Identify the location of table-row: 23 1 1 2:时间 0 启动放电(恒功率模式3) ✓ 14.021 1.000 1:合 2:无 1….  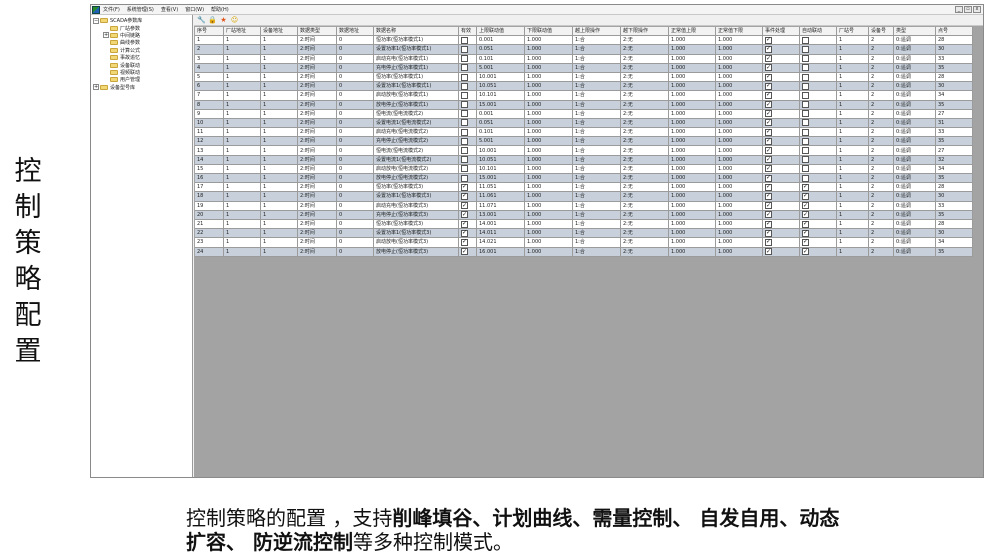
(584, 243).